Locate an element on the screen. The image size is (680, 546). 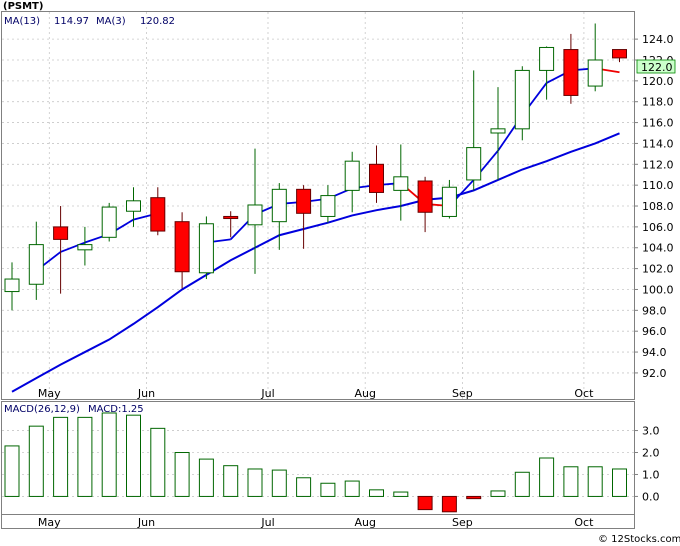
price-tick-label: 106.0 is located at coordinates (658, 227).